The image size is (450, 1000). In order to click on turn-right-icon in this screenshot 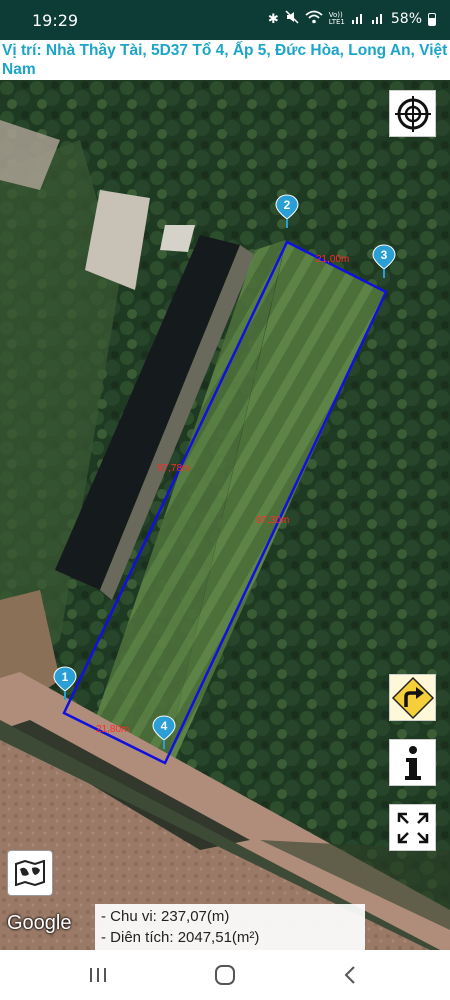, I will do `click(412, 697)`.